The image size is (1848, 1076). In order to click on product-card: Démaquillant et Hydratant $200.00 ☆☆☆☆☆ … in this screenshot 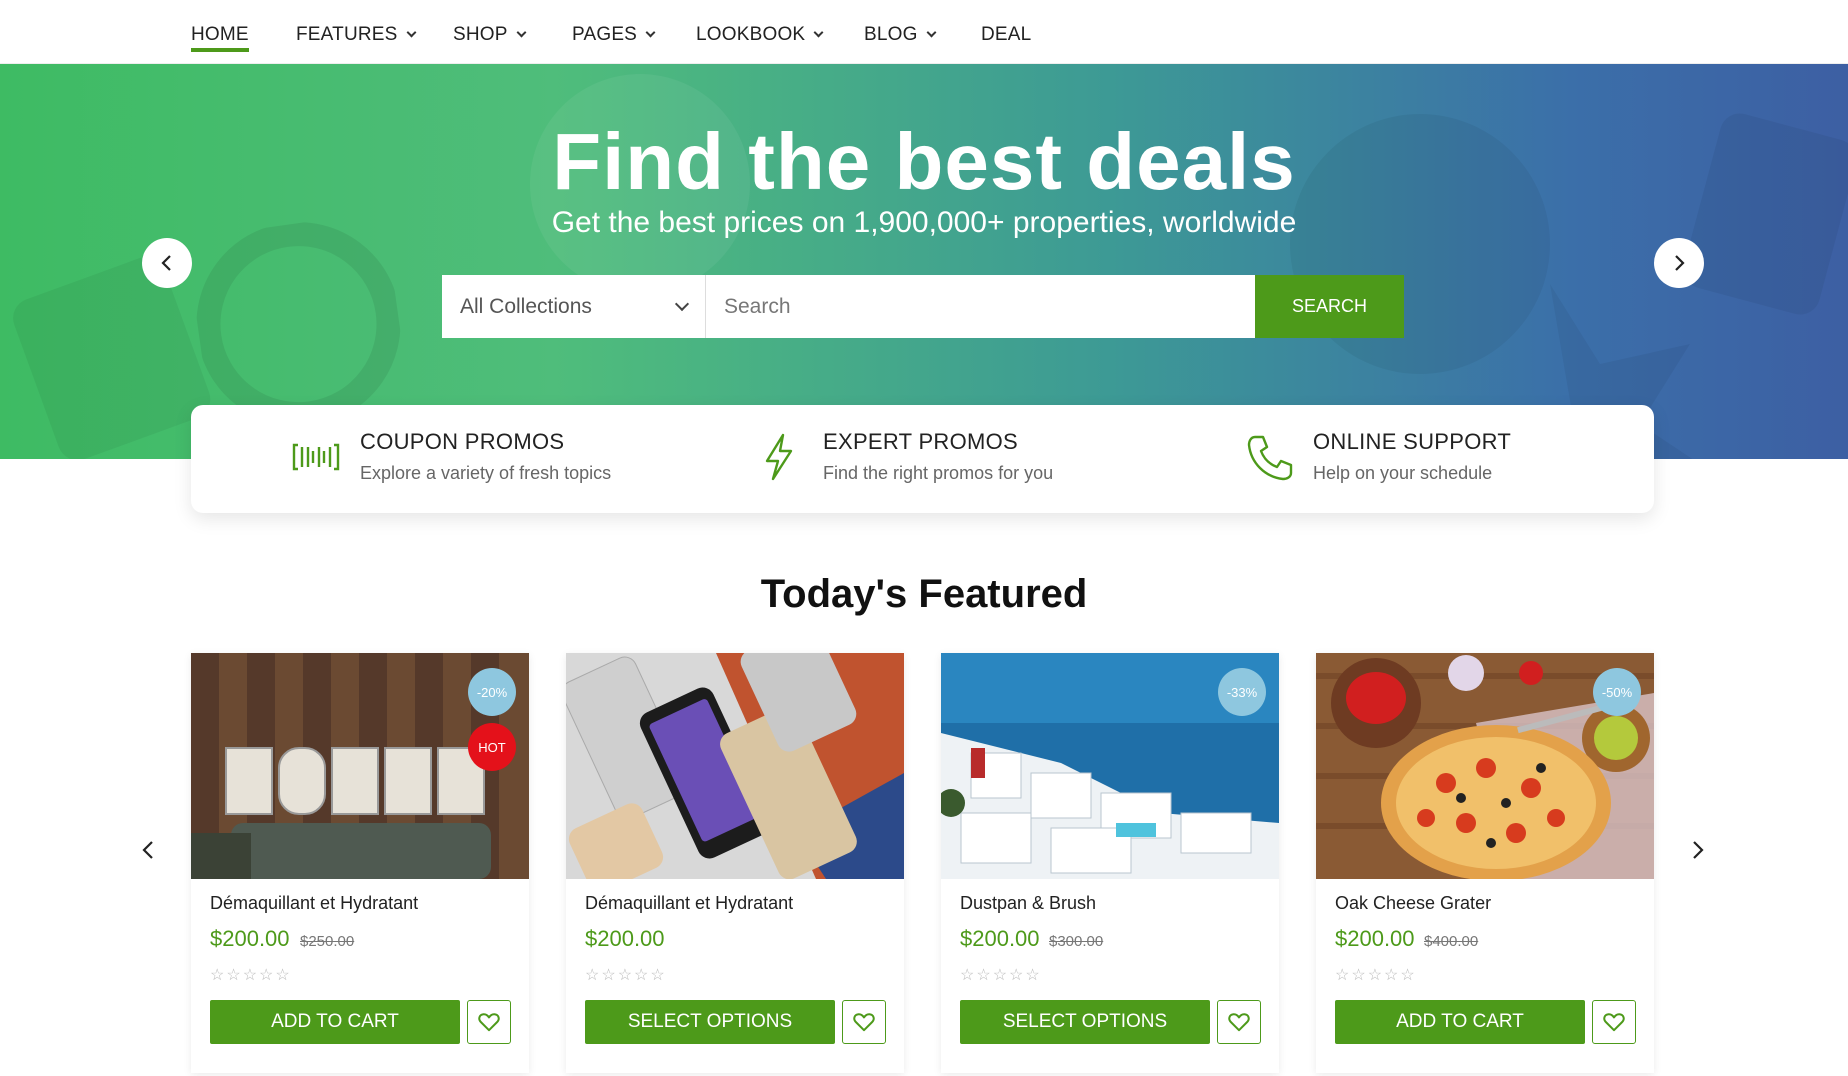, I will do `click(735, 863)`.